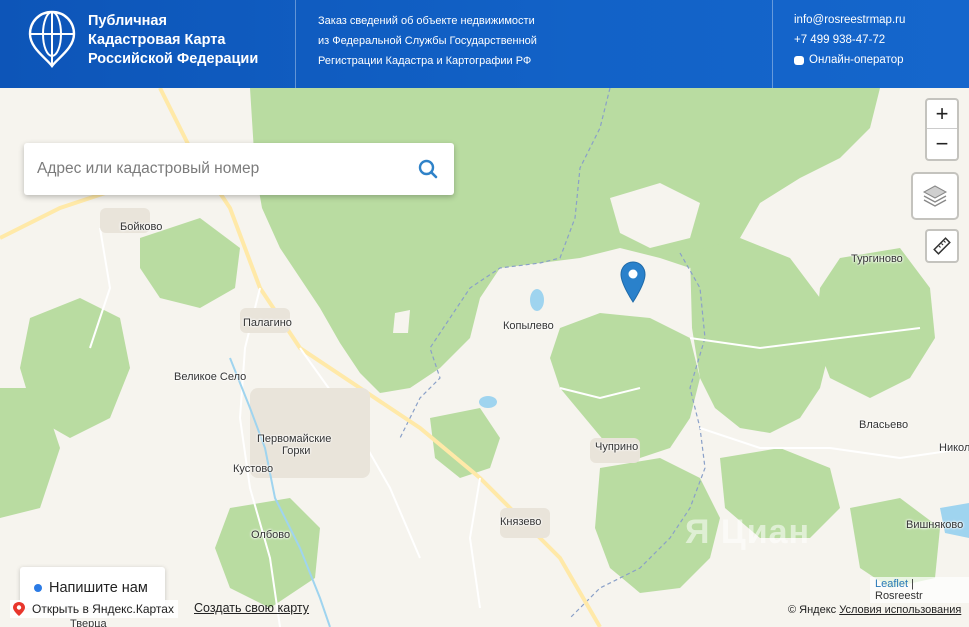 The image size is (969, 627). Describe the element at coordinates (52, 39) in the screenshot. I see `globe-pin-logo-icon` at that location.